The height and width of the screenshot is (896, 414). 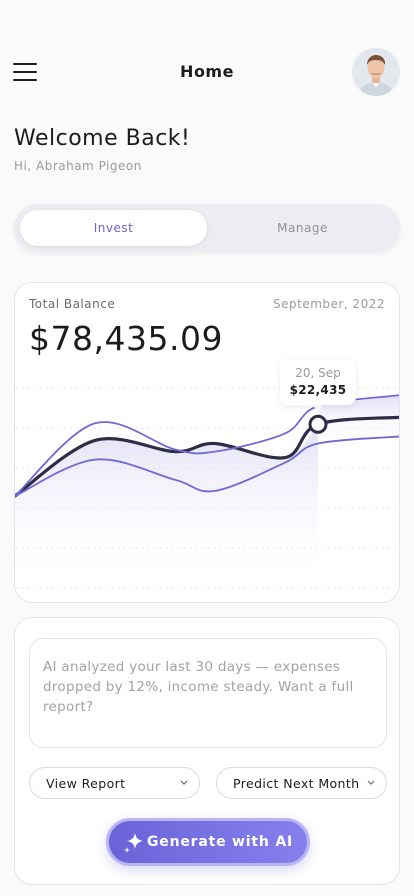 What do you see at coordinates (113, 228) in the screenshot?
I see `tab-invest: Invest` at bounding box center [113, 228].